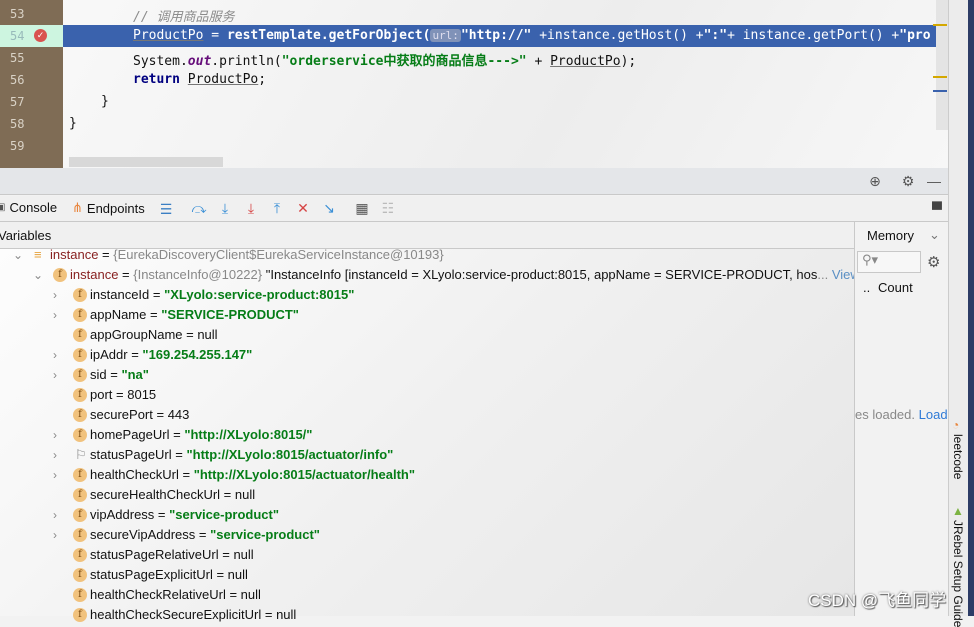 This screenshot has width=974, height=627. I want to click on debug-toolbar: ▣ Console ⋔ Endpoints ☰ ⤼ ⤓ ⤓ ⤒ ✕ ↘ ▦ ☷ ▀, so click(474, 209).